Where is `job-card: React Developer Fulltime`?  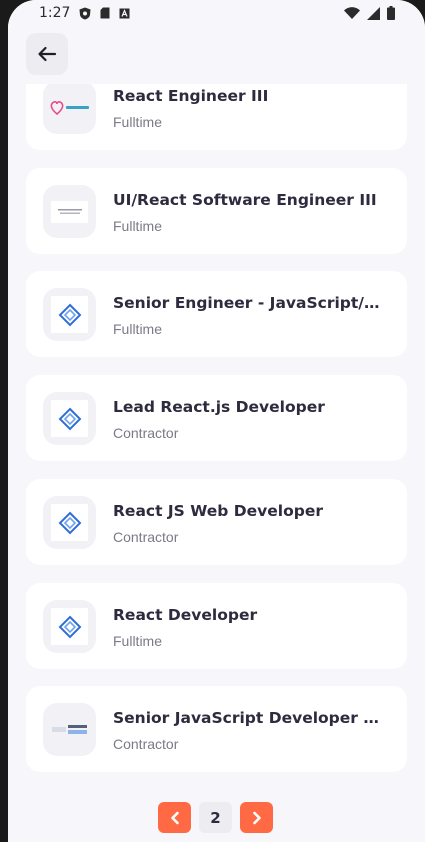
job-card: React Developer Fulltime is located at coordinates (216, 626).